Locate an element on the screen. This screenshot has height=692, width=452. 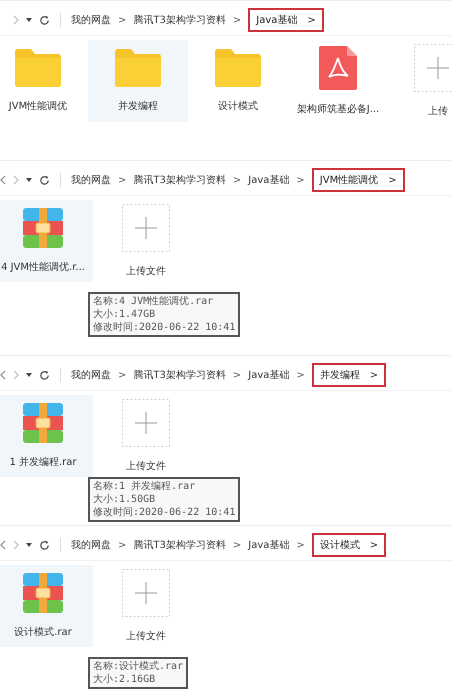
file-tile: 设计模式.rar is located at coordinates (46, 606).